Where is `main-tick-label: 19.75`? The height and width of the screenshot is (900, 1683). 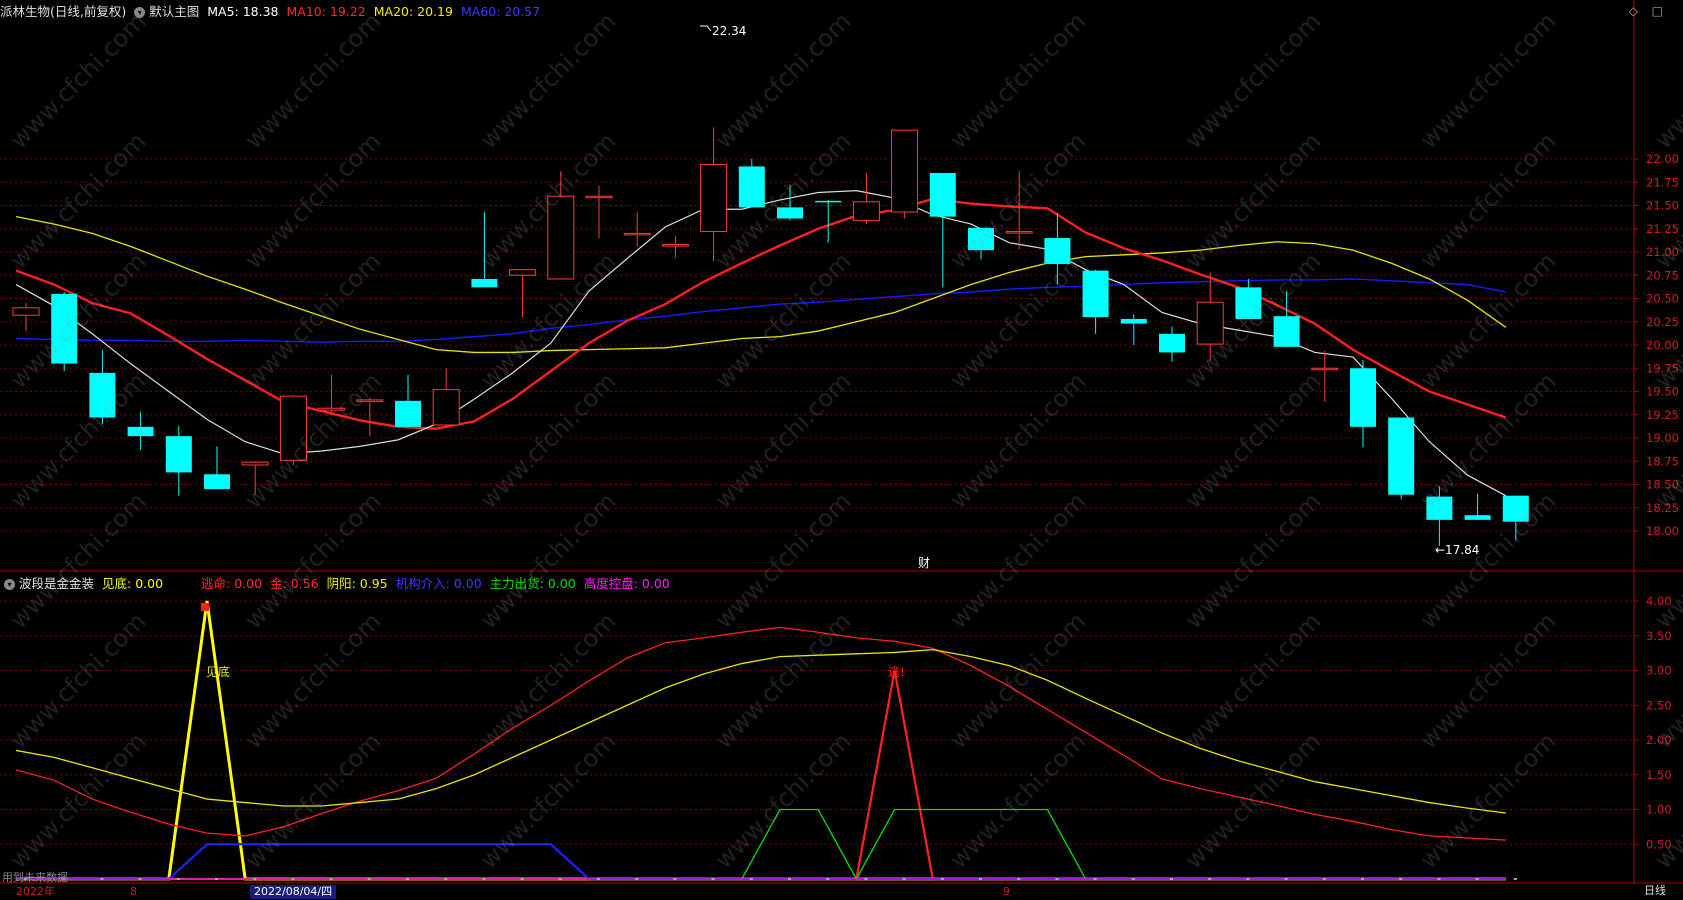 main-tick-label: 19.75 is located at coordinates (1662, 368).